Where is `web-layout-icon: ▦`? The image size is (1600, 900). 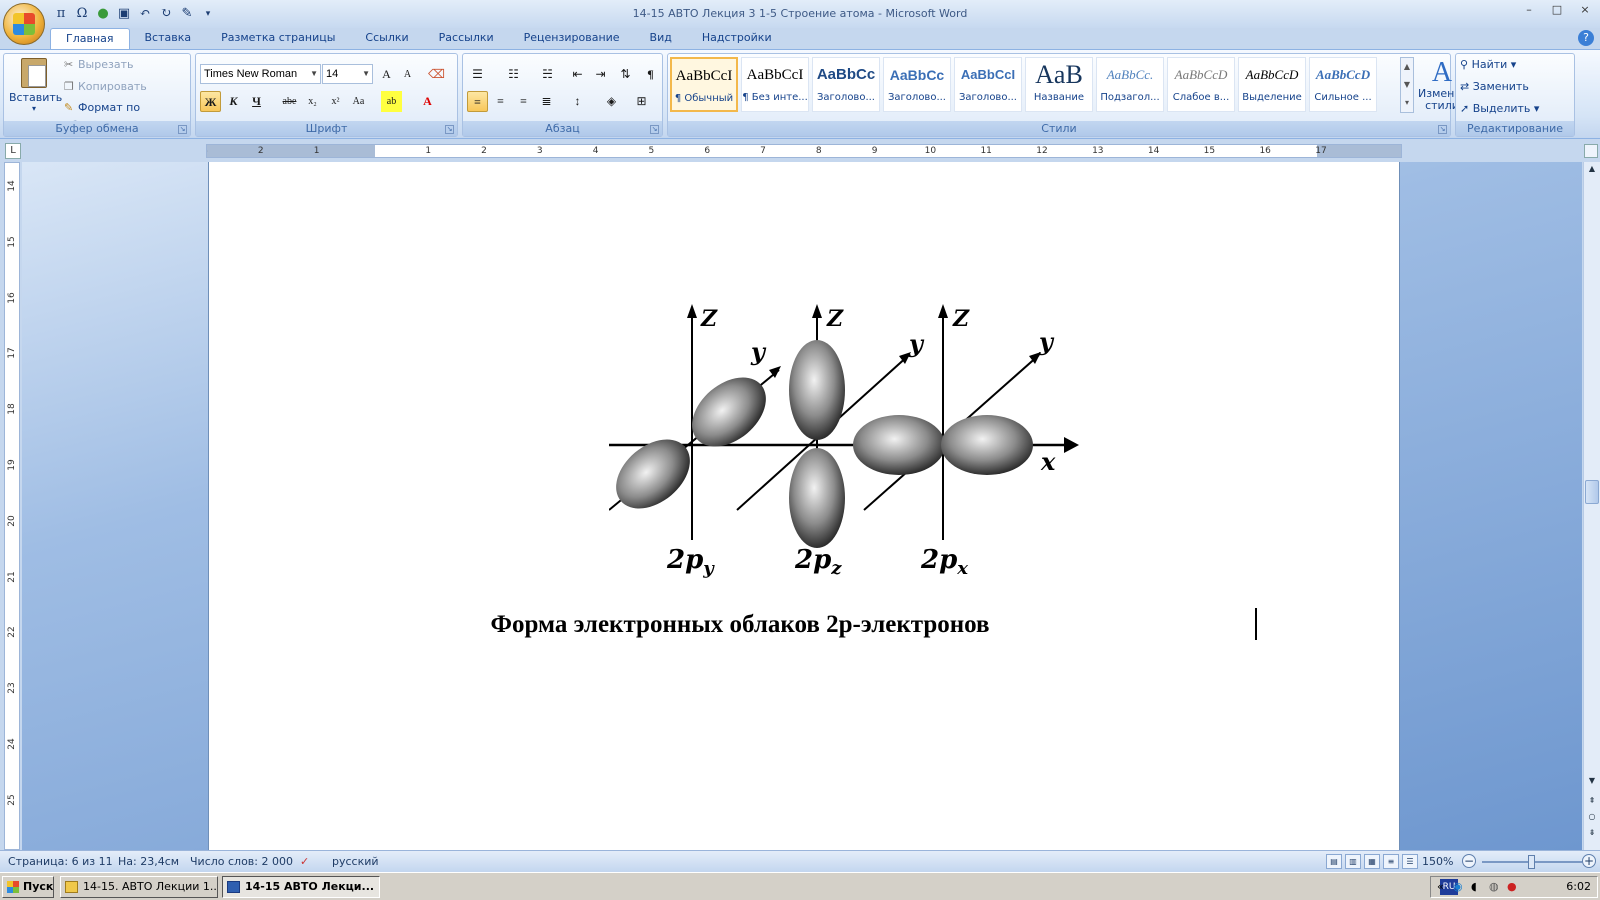 web-layout-icon: ▦ is located at coordinates (1372, 861).